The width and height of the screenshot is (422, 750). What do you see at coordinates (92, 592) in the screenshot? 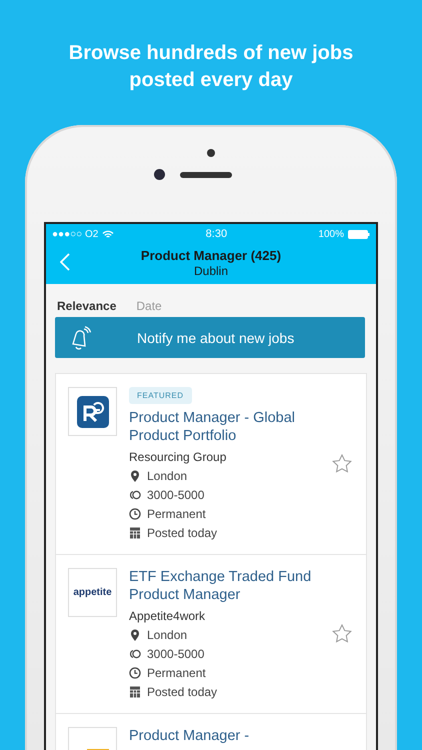
I see `company-logo: appetite` at bounding box center [92, 592].